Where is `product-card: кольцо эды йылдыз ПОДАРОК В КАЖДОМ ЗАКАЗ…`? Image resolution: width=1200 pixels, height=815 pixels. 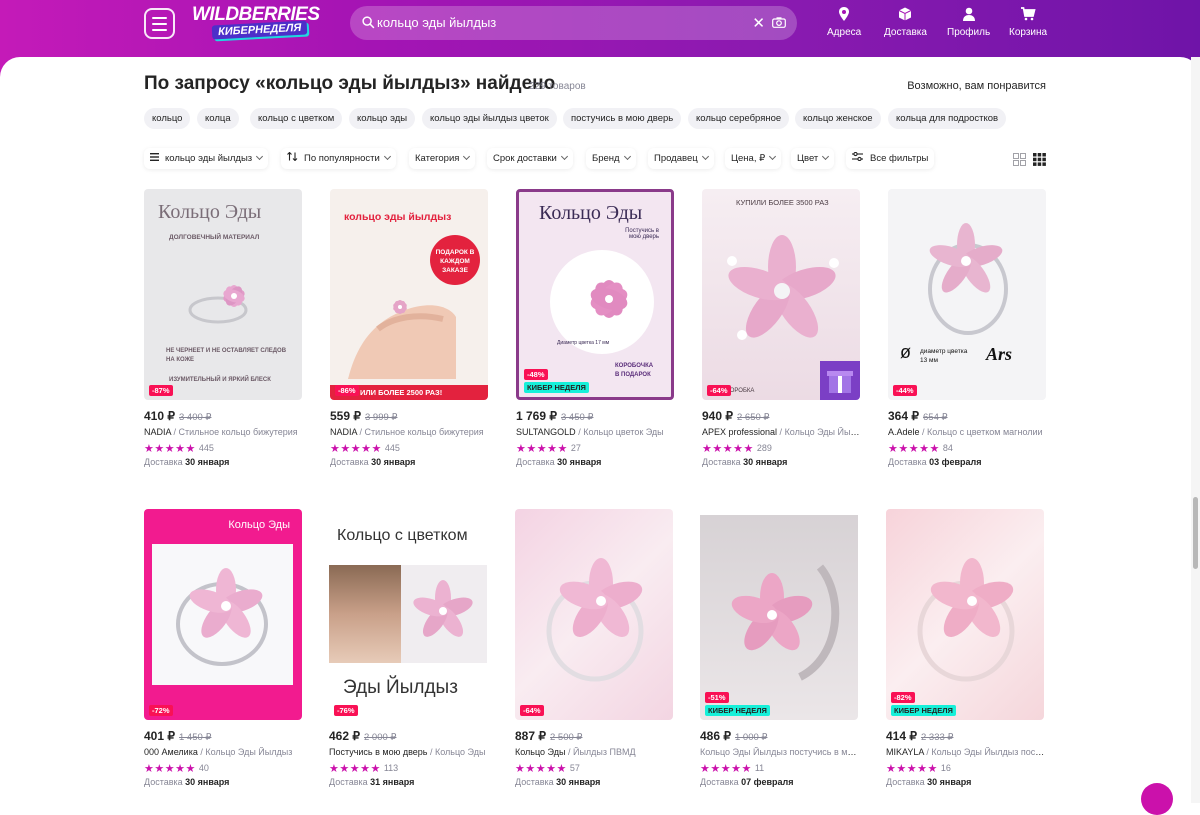 product-card: кольцо эды йылдыз ПОДАРОК В КАЖДОМ ЗАКАЗ… is located at coordinates (410, 328).